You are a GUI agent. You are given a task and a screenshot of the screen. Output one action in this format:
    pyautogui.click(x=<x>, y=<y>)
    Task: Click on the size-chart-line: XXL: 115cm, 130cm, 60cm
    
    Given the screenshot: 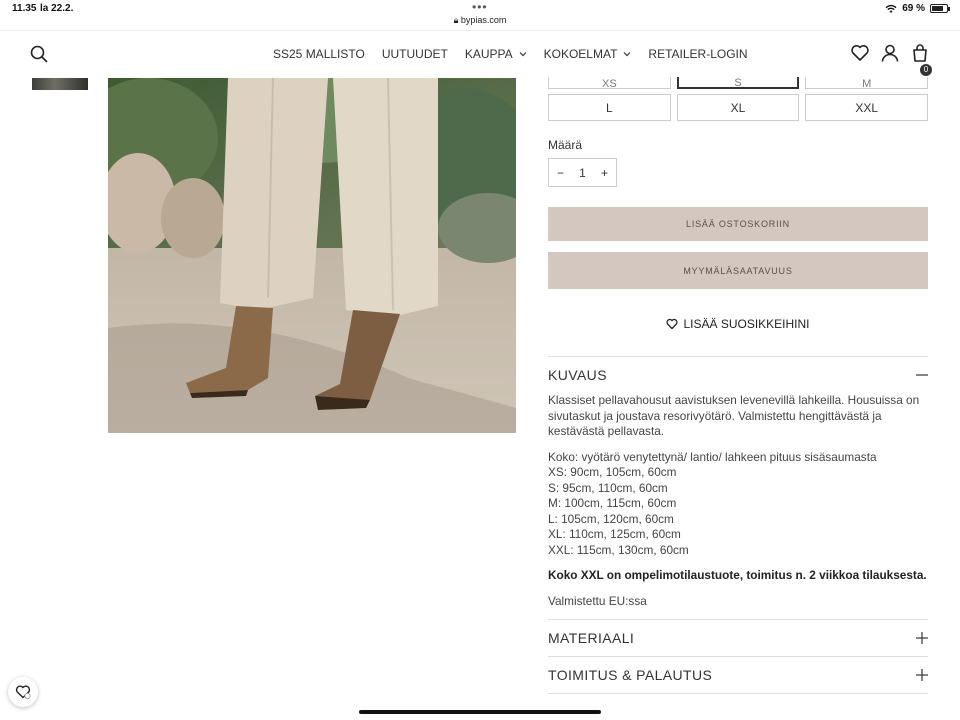 What is the action you would take?
    pyautogui.click(x=618, y=549)
    